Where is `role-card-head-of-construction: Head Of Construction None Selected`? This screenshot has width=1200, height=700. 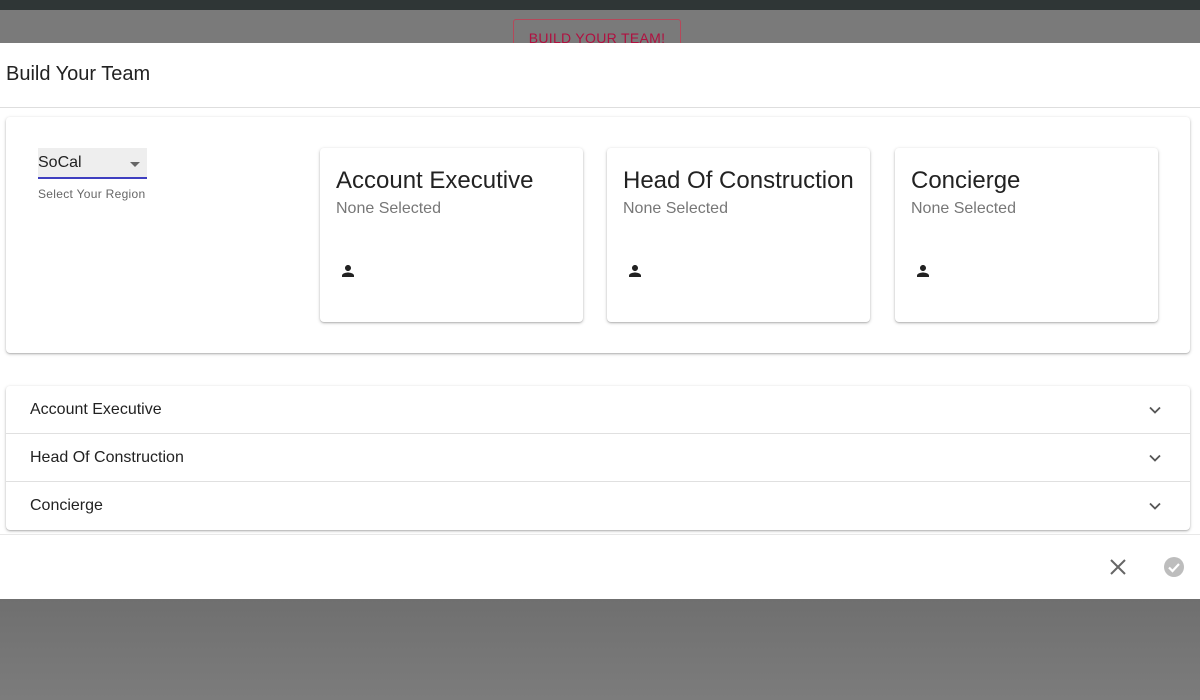
role-card-head-of-construction: Head Of Construction None Selected is located at coordinates (738, 235).